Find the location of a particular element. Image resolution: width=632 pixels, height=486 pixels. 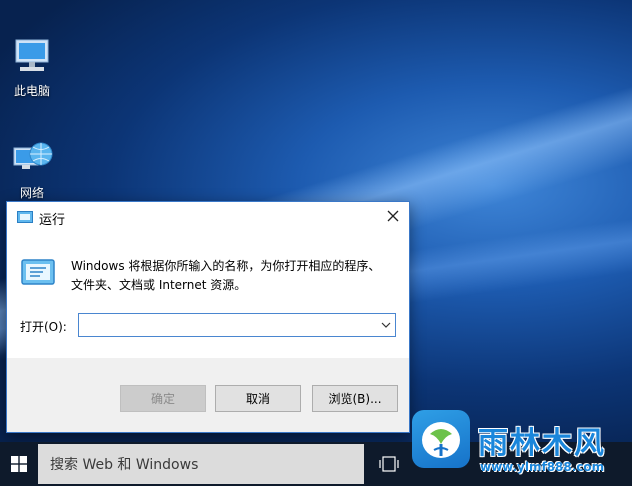

watermark-url: www.ylmf888.com is located at coordinates (542, 467).